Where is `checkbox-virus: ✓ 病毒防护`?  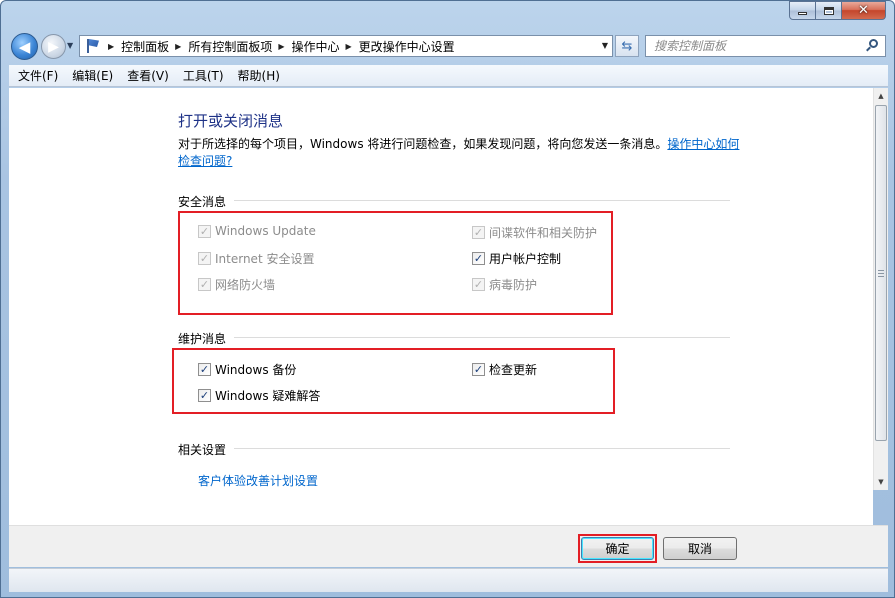 checkbox-virus: ✓ 病毒防护 is located at coordinates (504, 284).